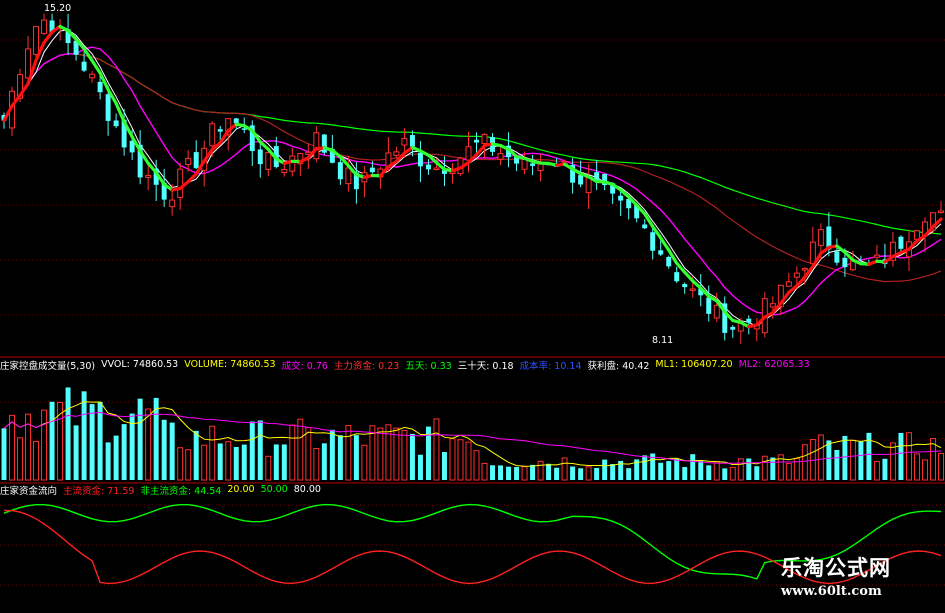 This screenshot has height=613, width=945. I want to click on watermark-url: www.60lt.com, so click(831, 591).